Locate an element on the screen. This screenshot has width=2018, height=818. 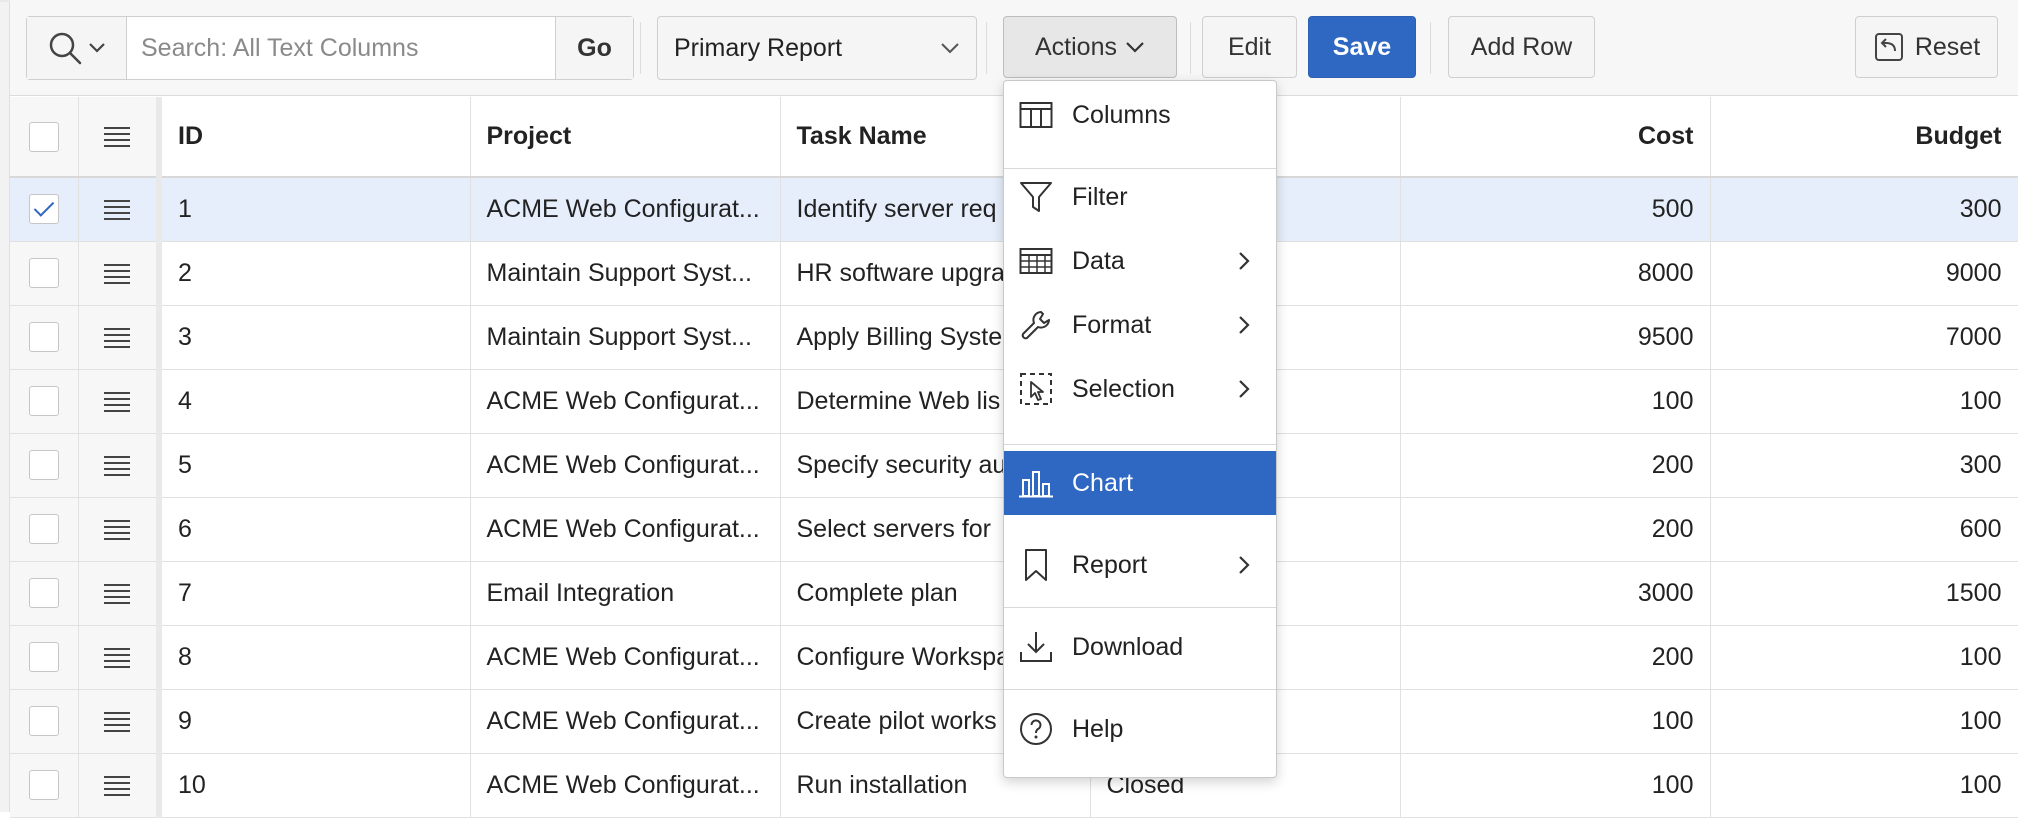
menu-item-download: Download is located at coordinates (1140, 647).